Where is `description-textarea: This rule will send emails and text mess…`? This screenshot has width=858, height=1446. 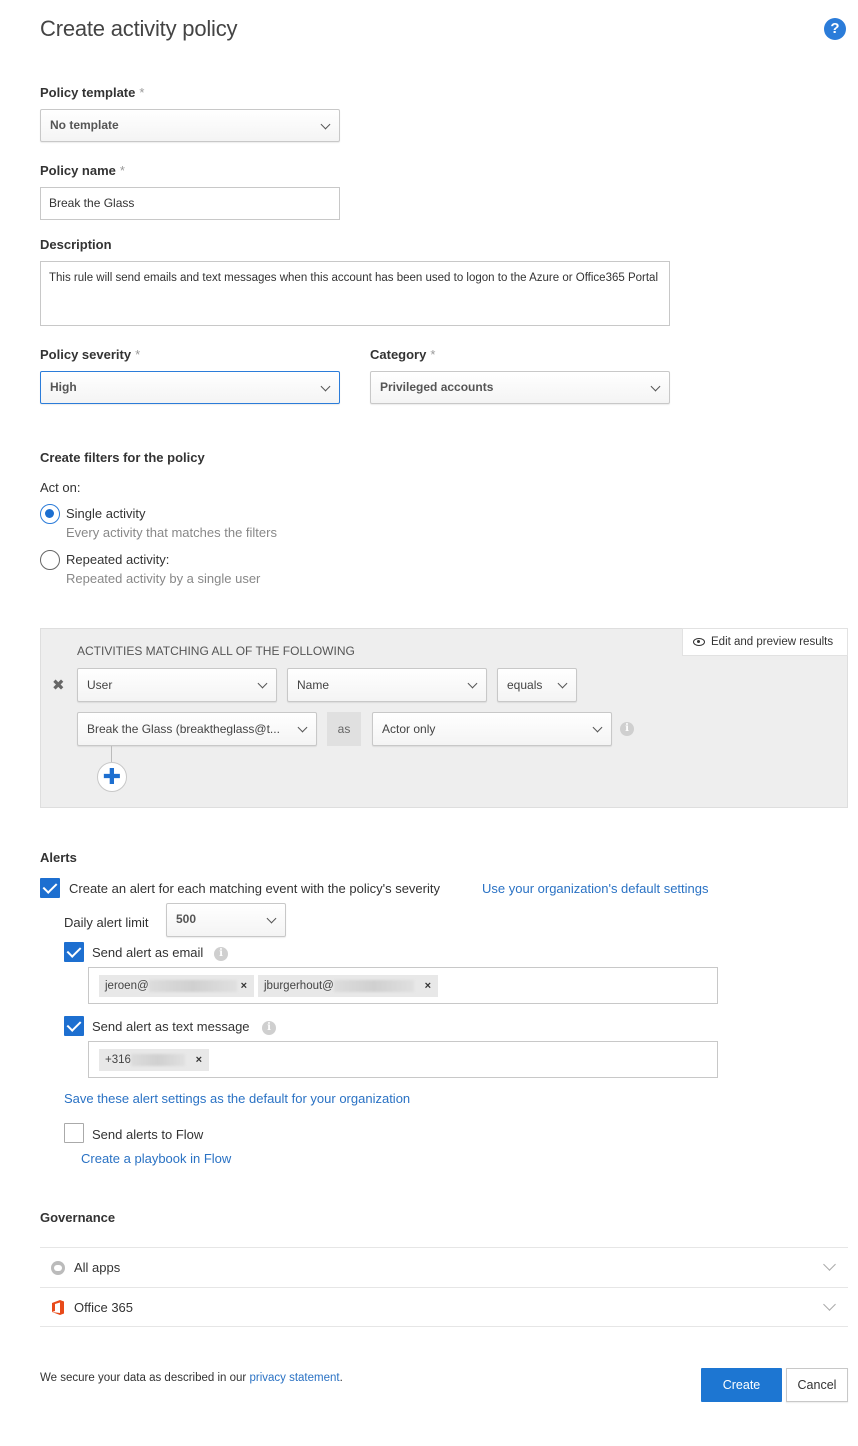 description-textarea: This rule will send emails and text mess… is located at coordinates (355, 293).